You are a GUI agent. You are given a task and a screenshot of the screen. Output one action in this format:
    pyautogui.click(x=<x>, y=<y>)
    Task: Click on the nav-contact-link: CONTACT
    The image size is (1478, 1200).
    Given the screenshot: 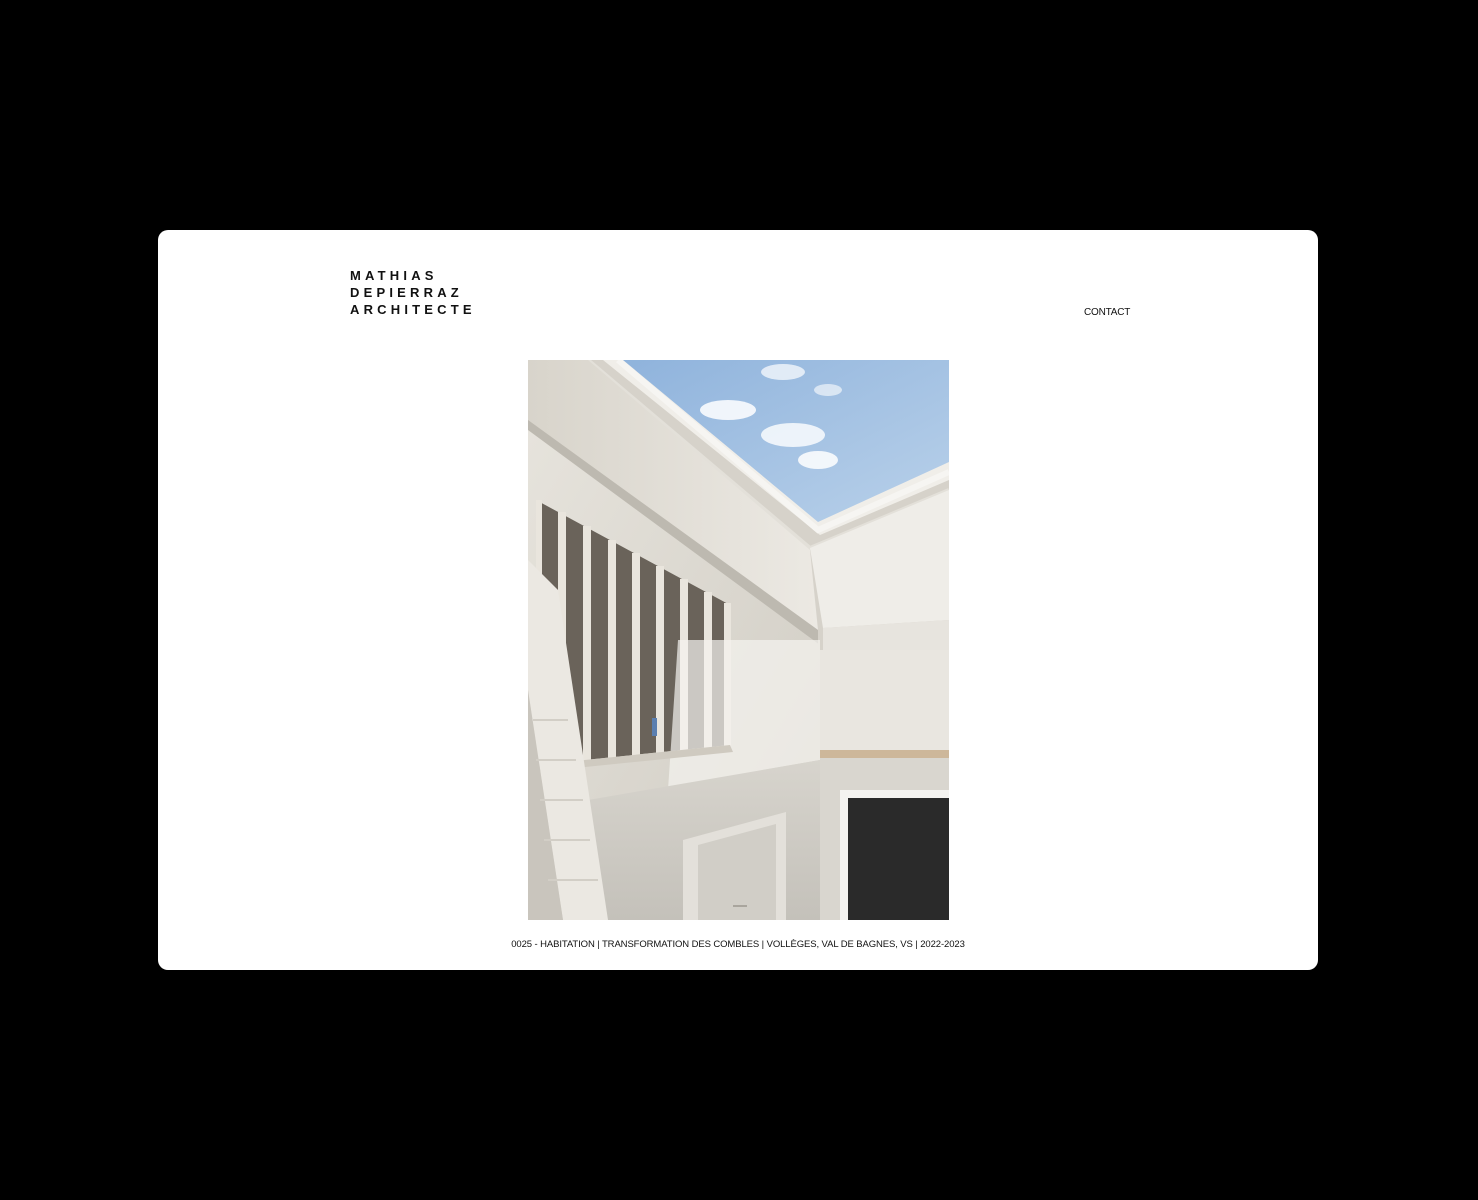 What is the action you would take?
    pyautogui.click(x=1107, y=312)
    